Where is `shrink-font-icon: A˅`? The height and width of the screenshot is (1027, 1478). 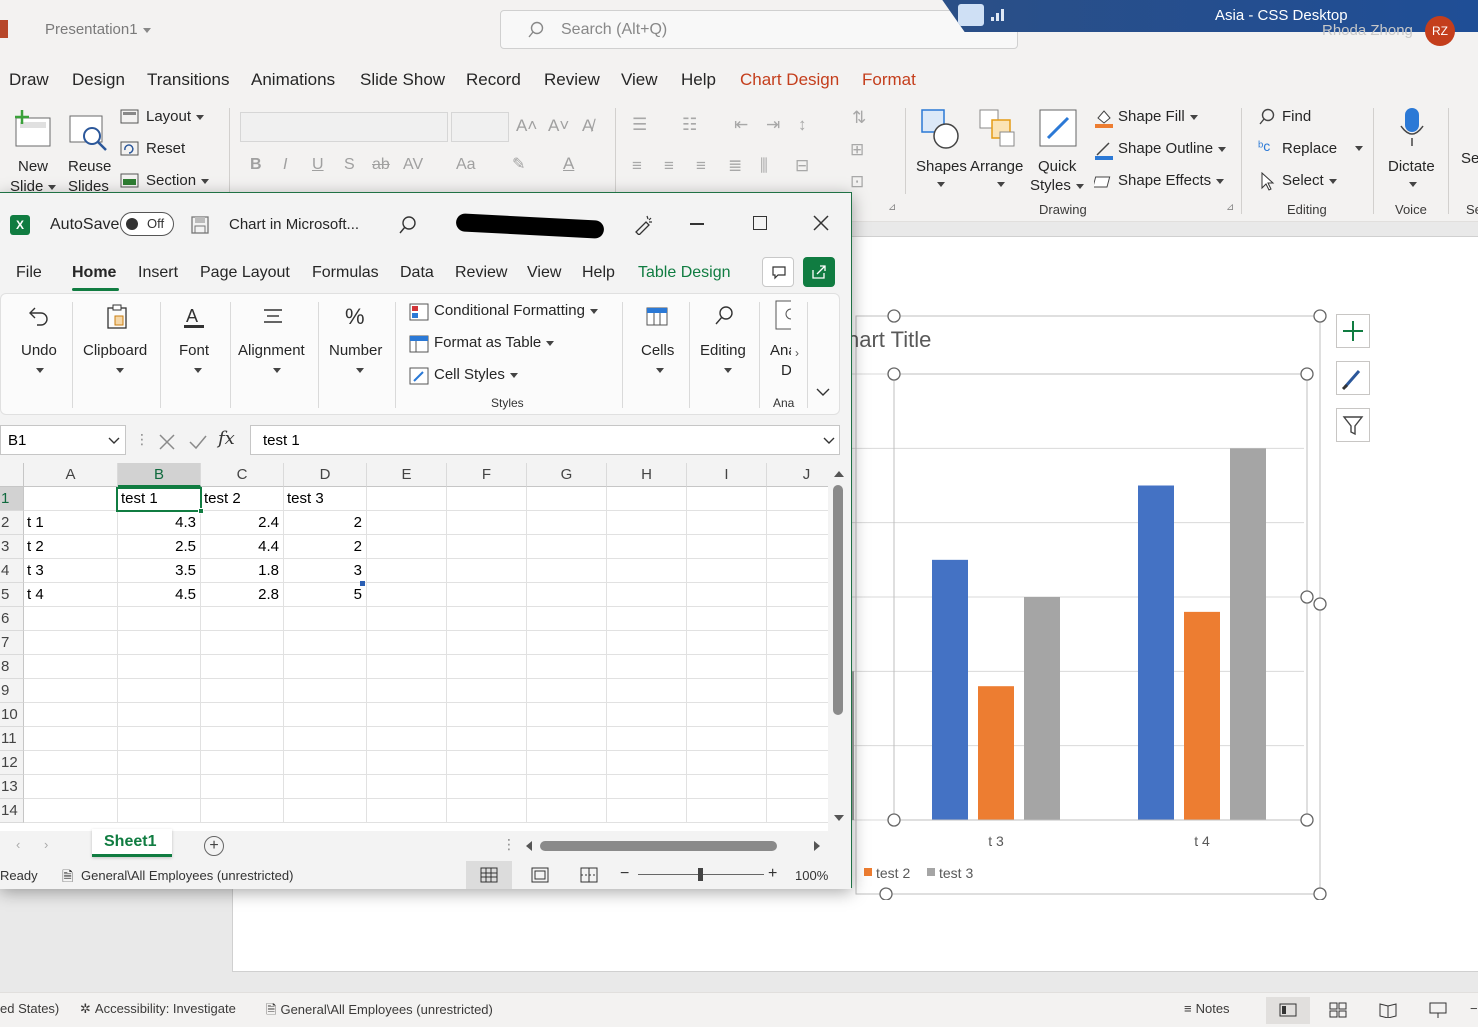
shrink-font-icon: A˅ is located at coordinates (558, 126).